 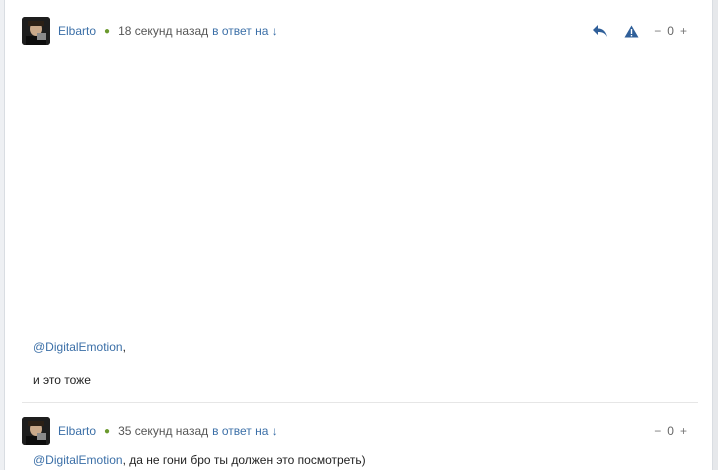 I want to click on comment-line: и это тоже, so click(x=62, y=380).